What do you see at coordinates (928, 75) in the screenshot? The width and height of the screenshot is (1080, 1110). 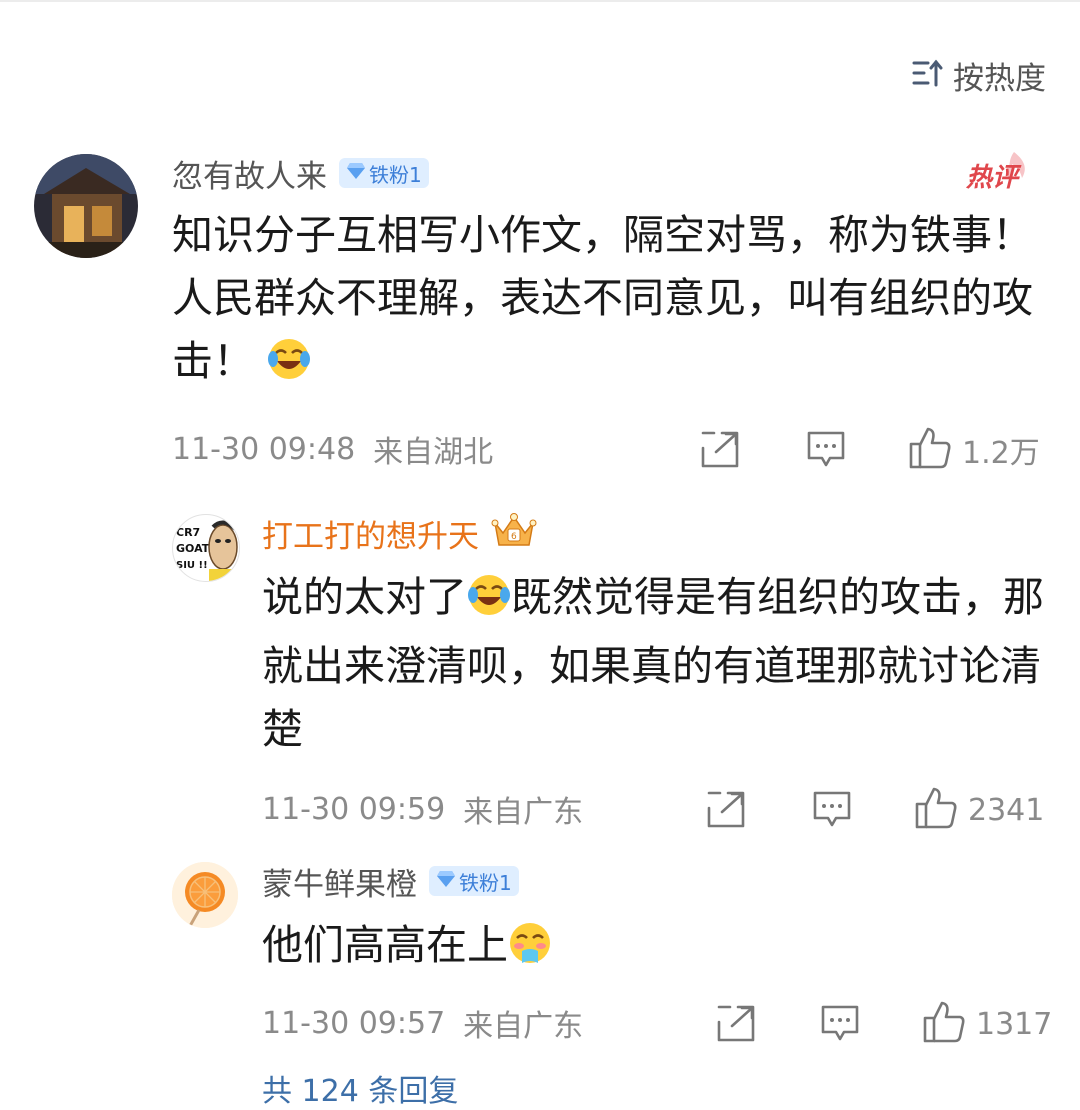 I see `sort-descending-icon` at bounding box center [928, 75].